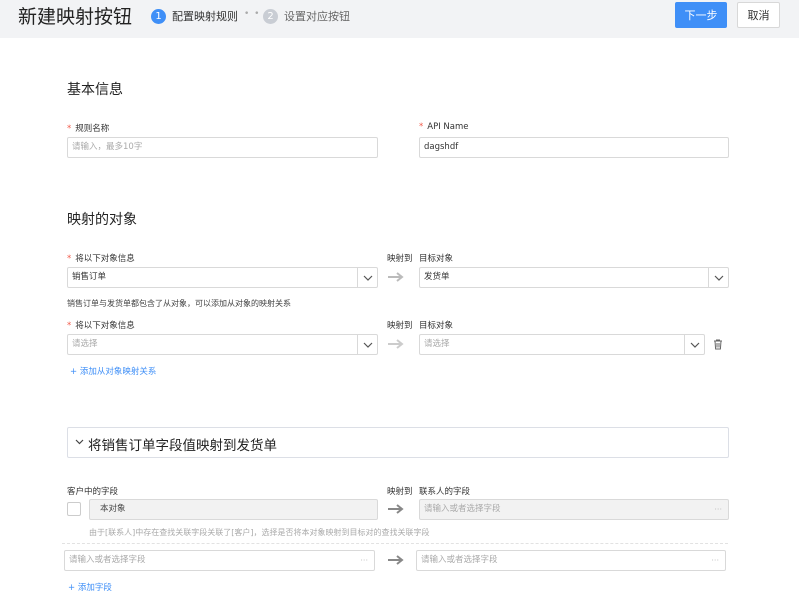 The image size is (799, 613). I want to click on chevron-collapse-icon, so click(79, 442).